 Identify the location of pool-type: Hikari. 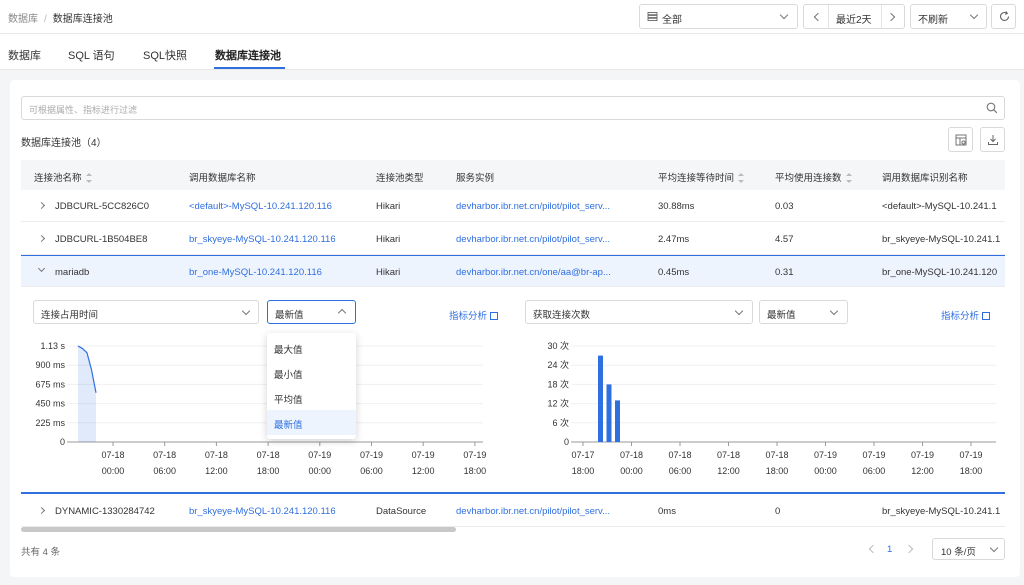
(388, 206).